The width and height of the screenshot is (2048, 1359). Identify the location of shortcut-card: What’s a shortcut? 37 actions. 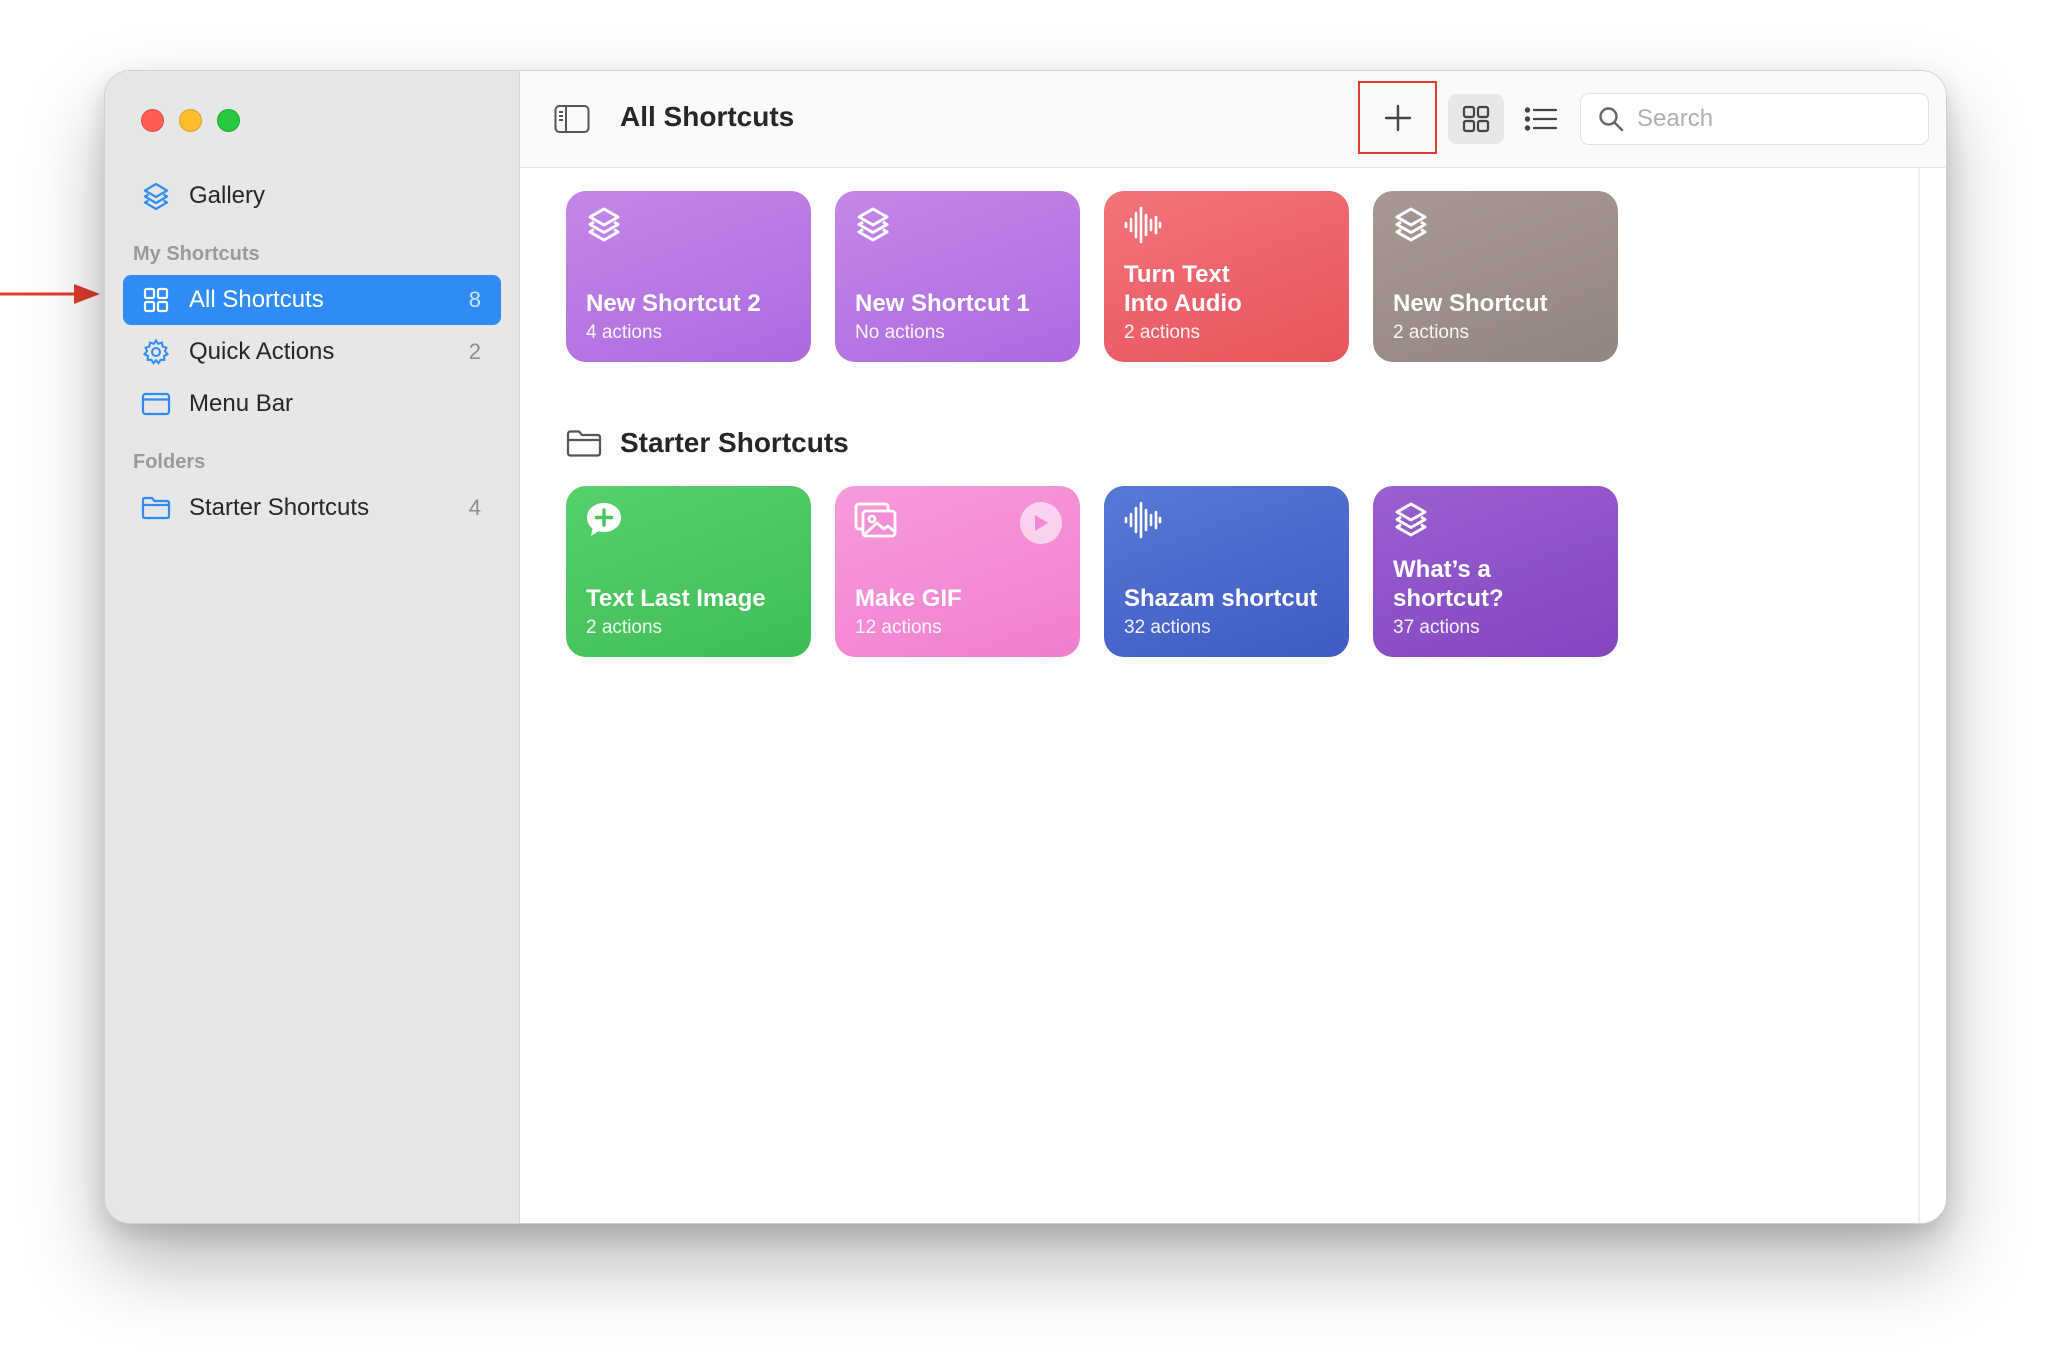
(1495, 571).